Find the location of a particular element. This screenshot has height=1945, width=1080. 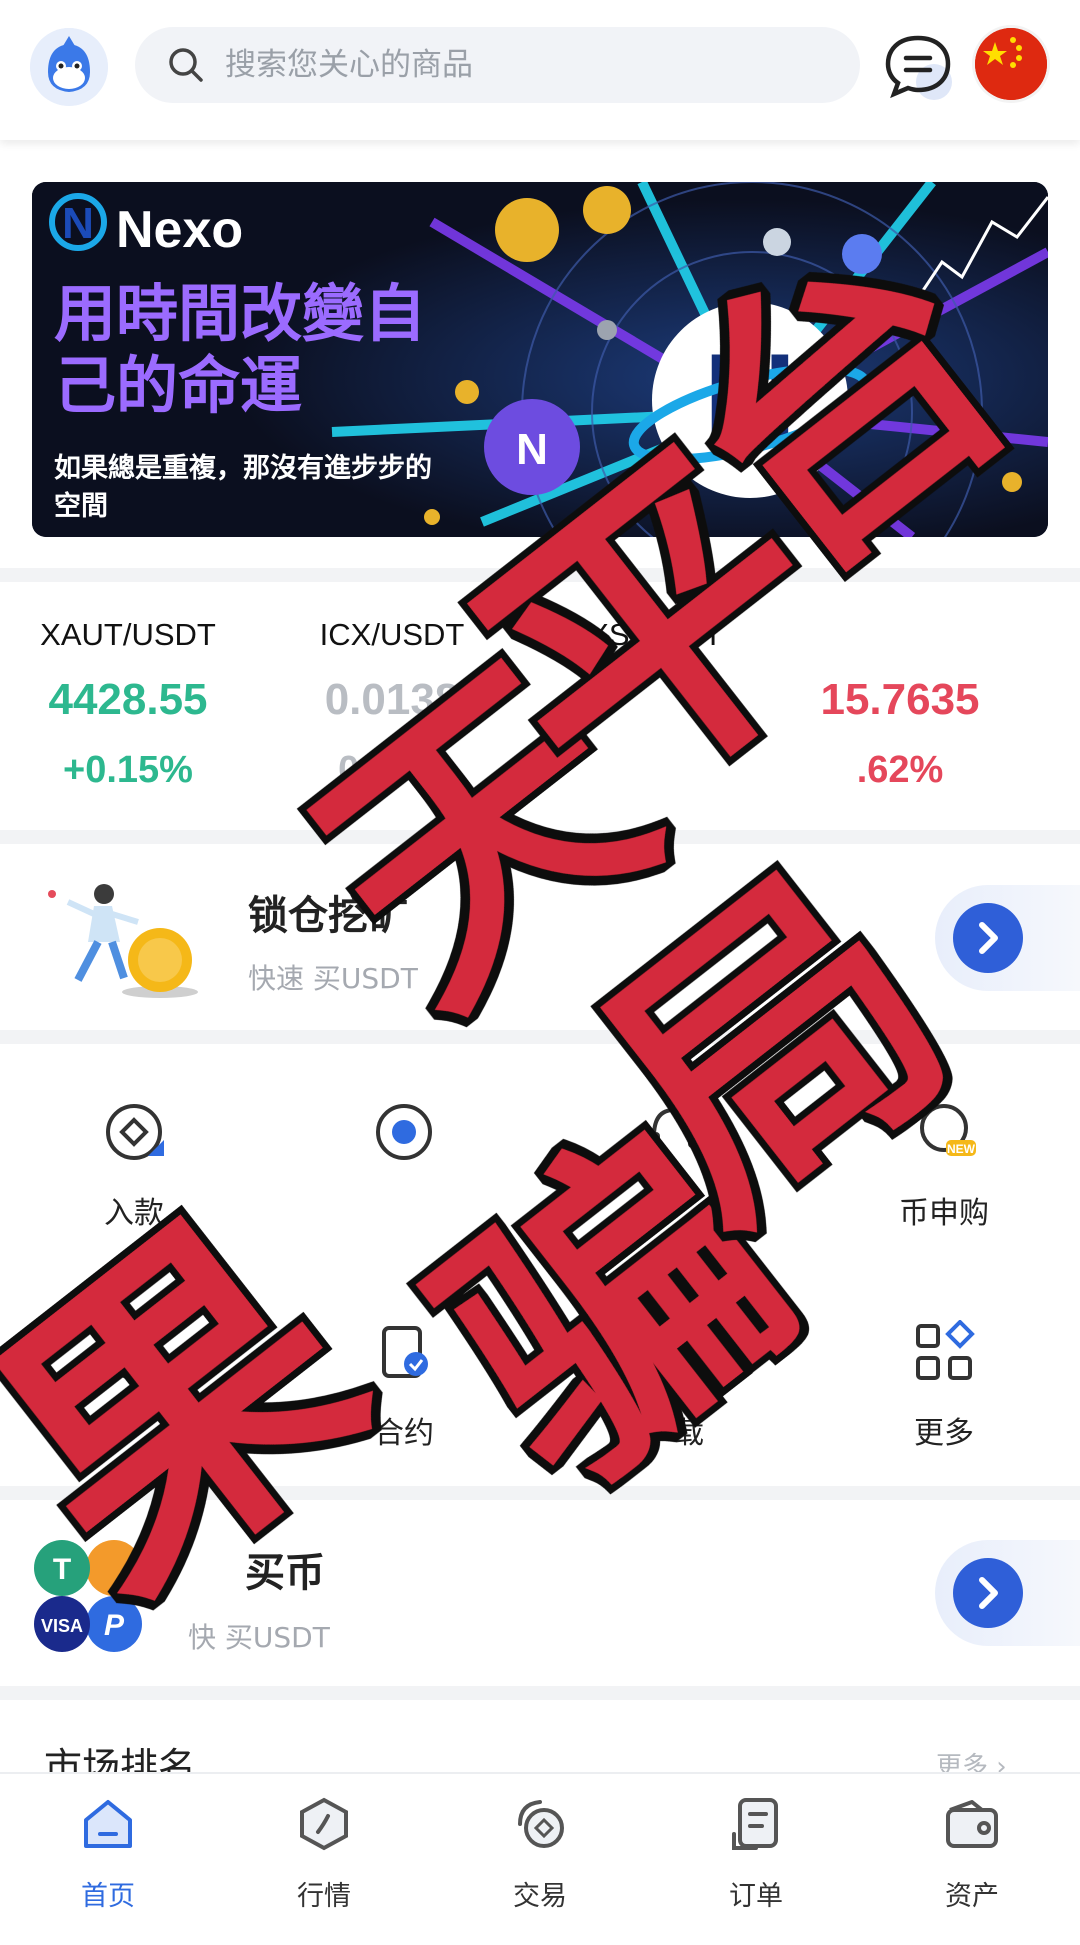

more-grid-icon is located at coordinates (945, 1350).